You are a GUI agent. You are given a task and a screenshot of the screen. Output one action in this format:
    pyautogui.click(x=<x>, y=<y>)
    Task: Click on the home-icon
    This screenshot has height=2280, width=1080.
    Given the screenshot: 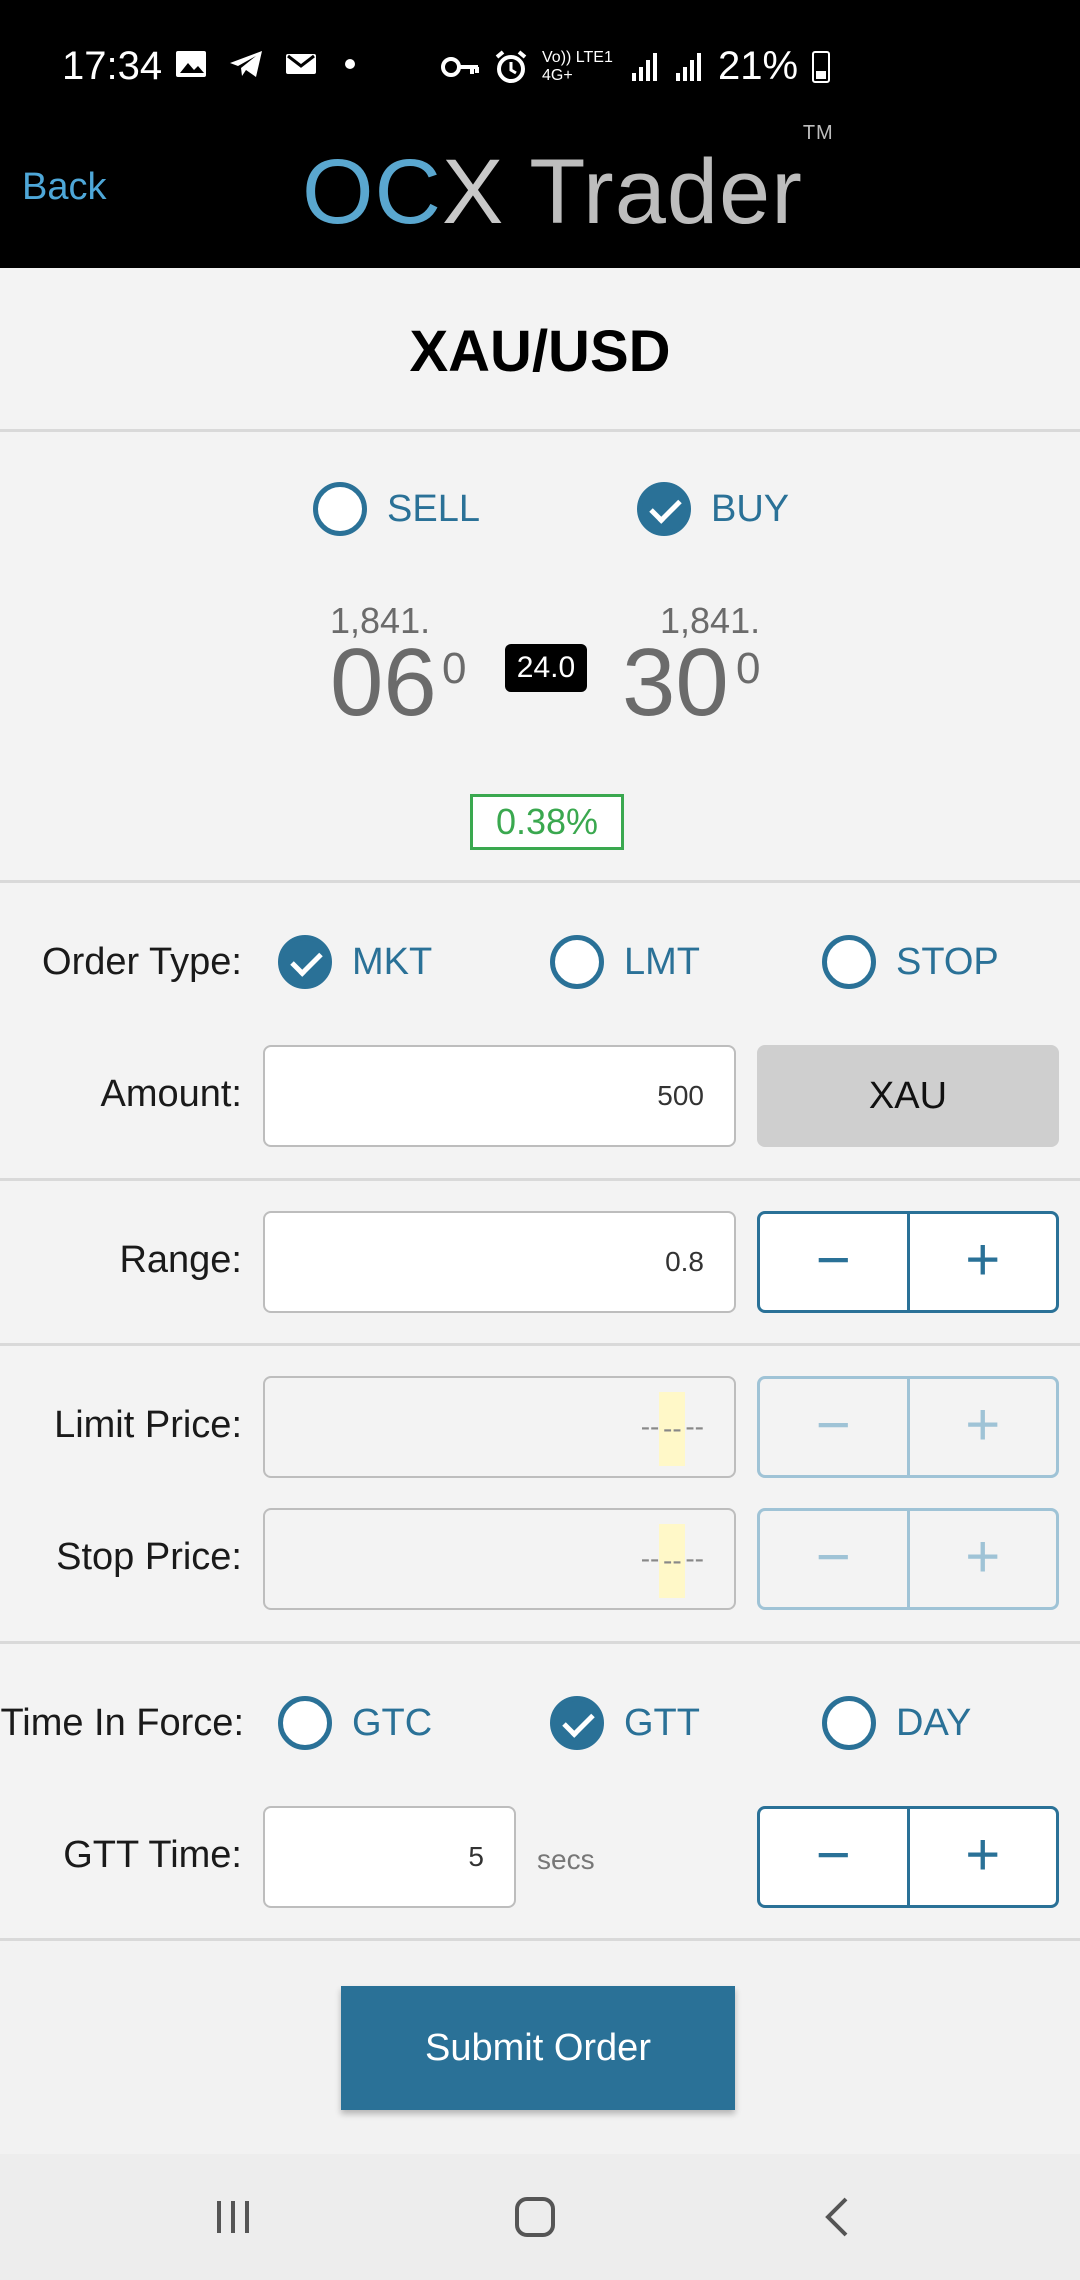 What is the action you would take?
    pyautogui.click(x=535, y=2217)
    